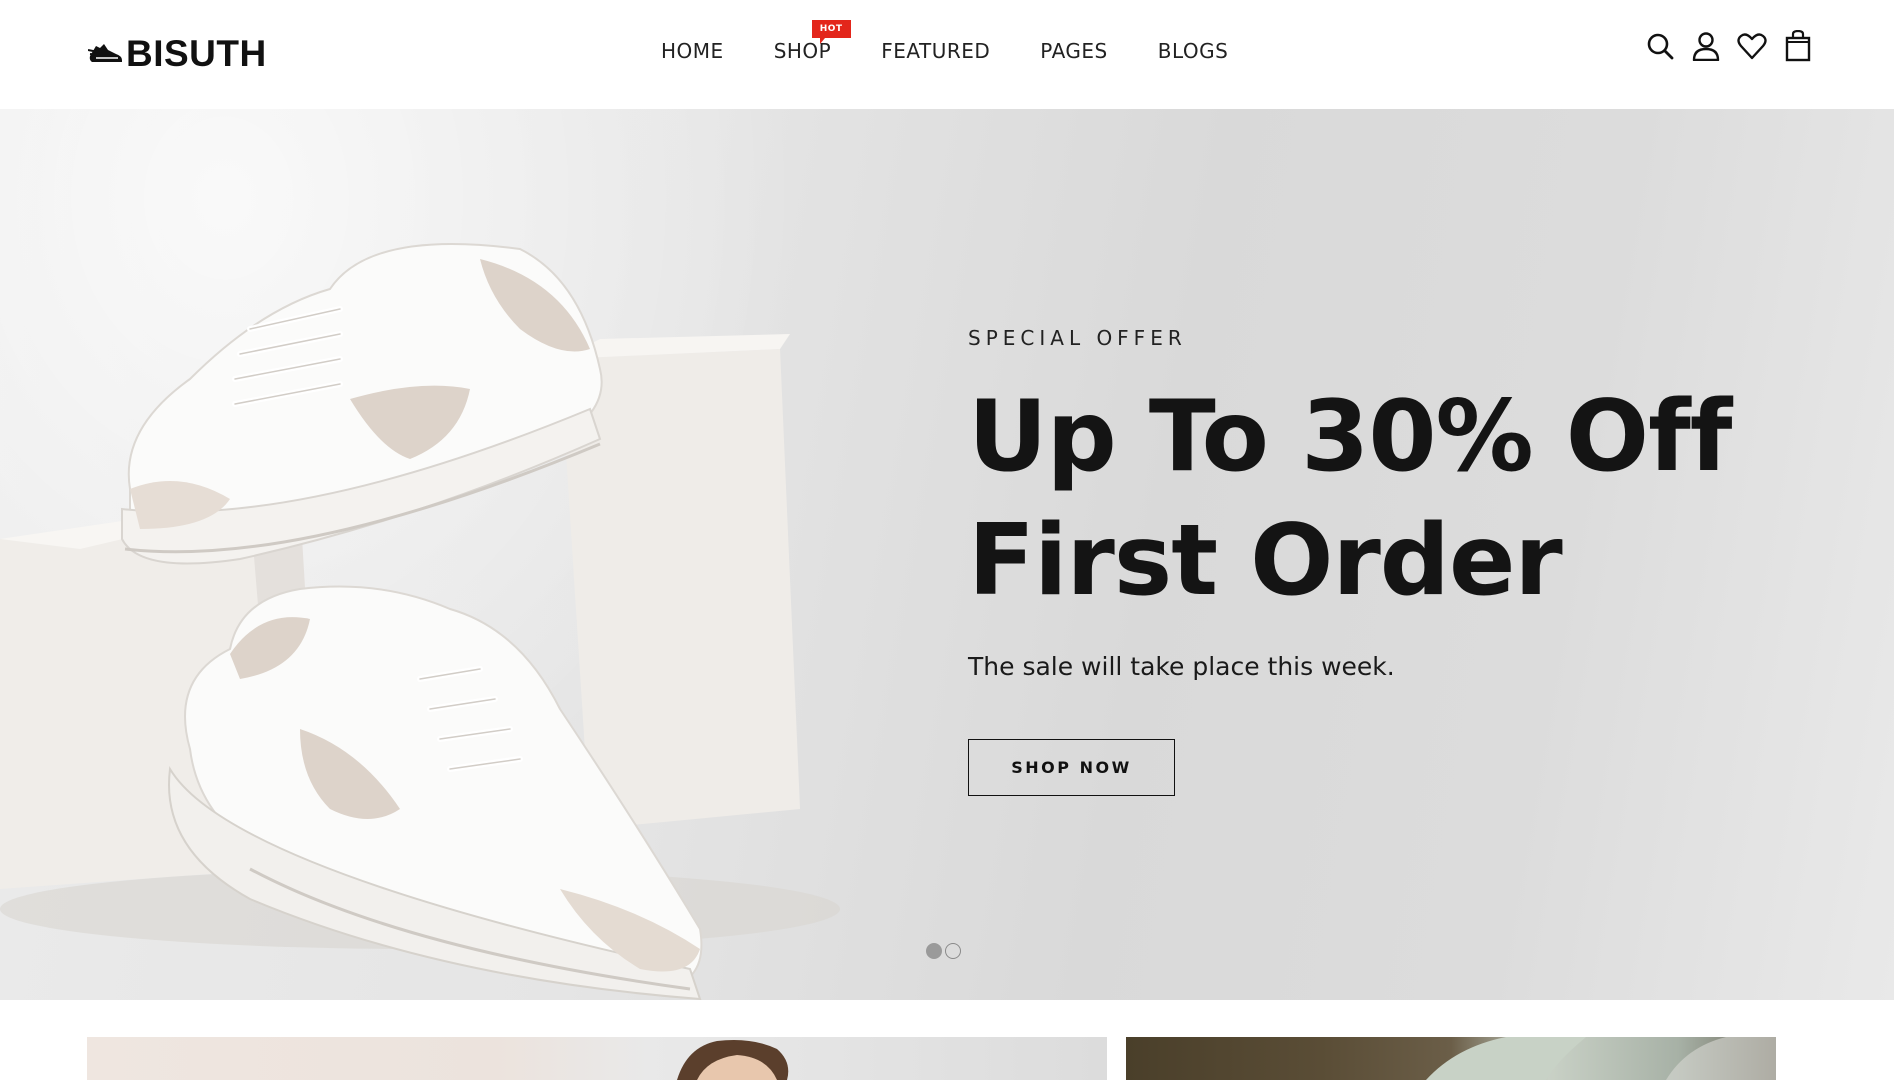 The width and height of the screenshot is (1894, 1080). What do you see at coordinates (1265, 561) in the screenshot?
I see `hero-title-line-2: First Order` at bounding box center [1265, 561].